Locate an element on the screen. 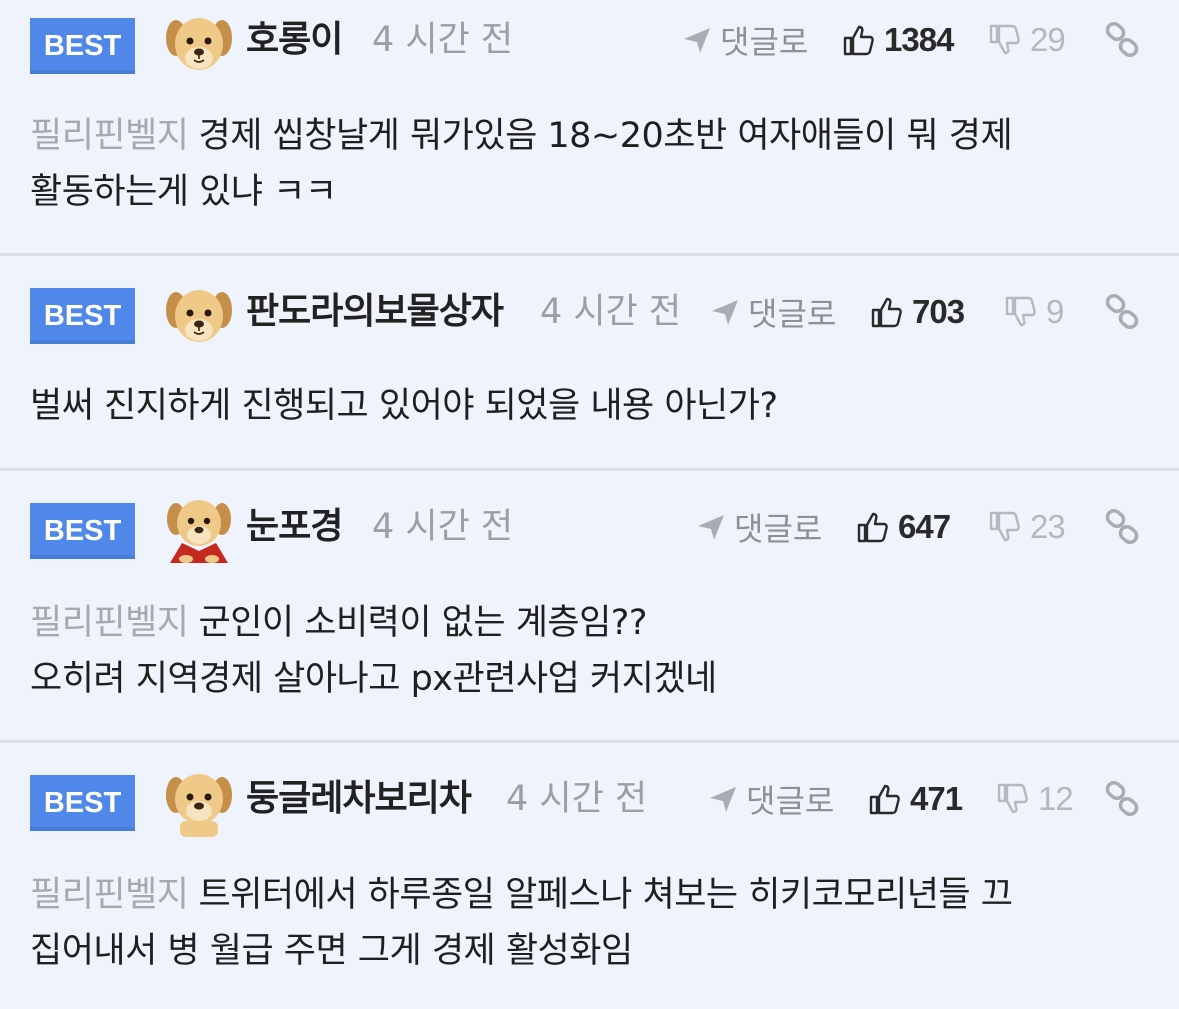  comment-line: 집어내서 병 월급 주면 그게 경제 활성화임 is located at coordinates (331, 951).